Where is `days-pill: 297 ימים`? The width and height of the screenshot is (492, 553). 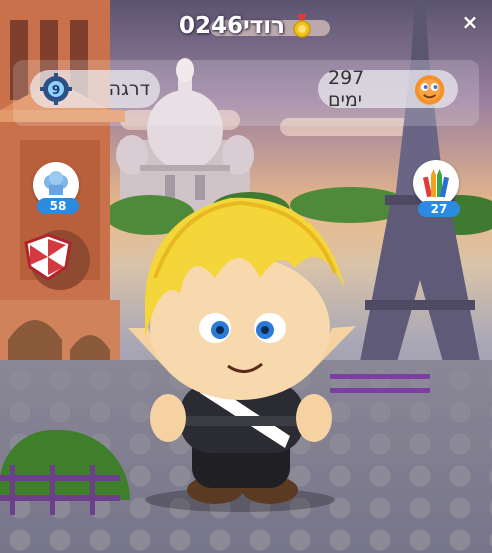
days-pill: 297 ימים is located at coordinates (388, 89).